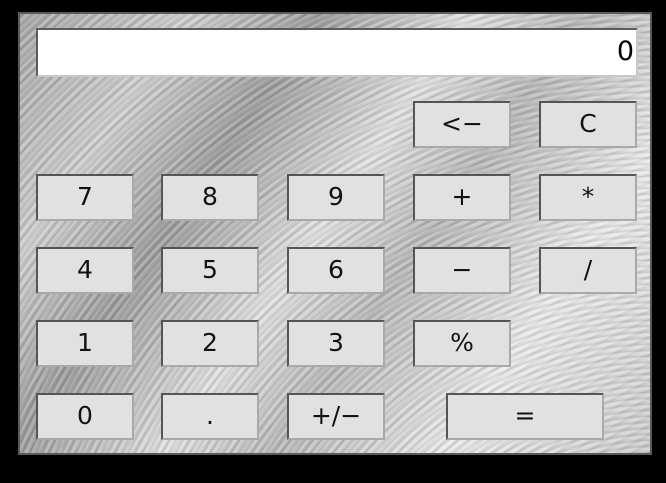  What do you see at coordinates (85, 343) in the screenshot?
I see `digit-1-button: 1` at bounding box center [85, 343].